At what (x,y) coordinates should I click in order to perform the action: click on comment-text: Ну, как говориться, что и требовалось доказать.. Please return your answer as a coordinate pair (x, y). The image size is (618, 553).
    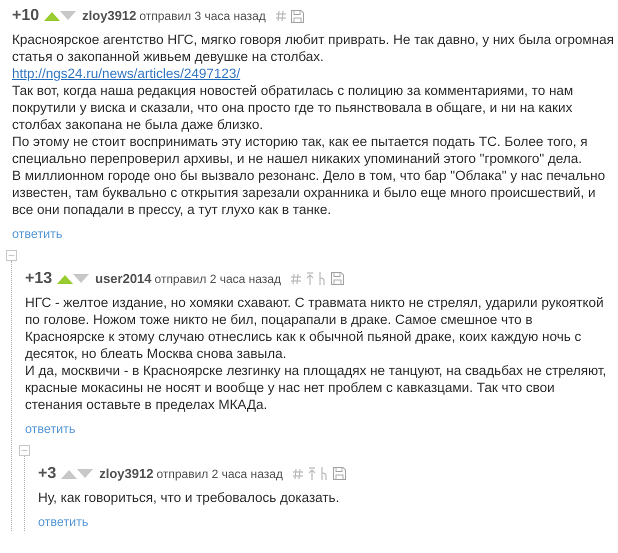
    Looking at the image, I should click on (189, 497).